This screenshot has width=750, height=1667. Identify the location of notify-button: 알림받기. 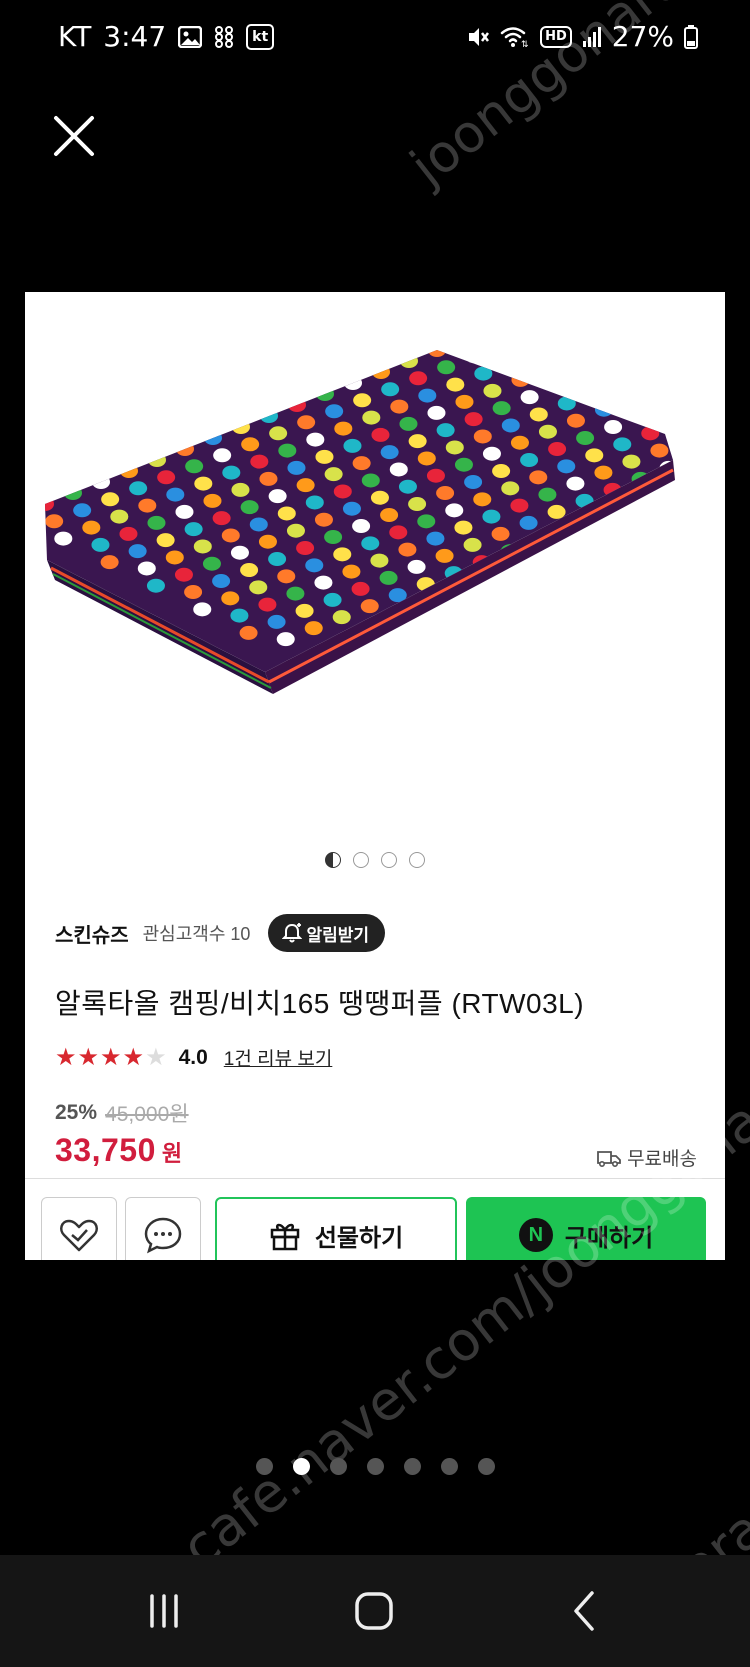
(326, 933).